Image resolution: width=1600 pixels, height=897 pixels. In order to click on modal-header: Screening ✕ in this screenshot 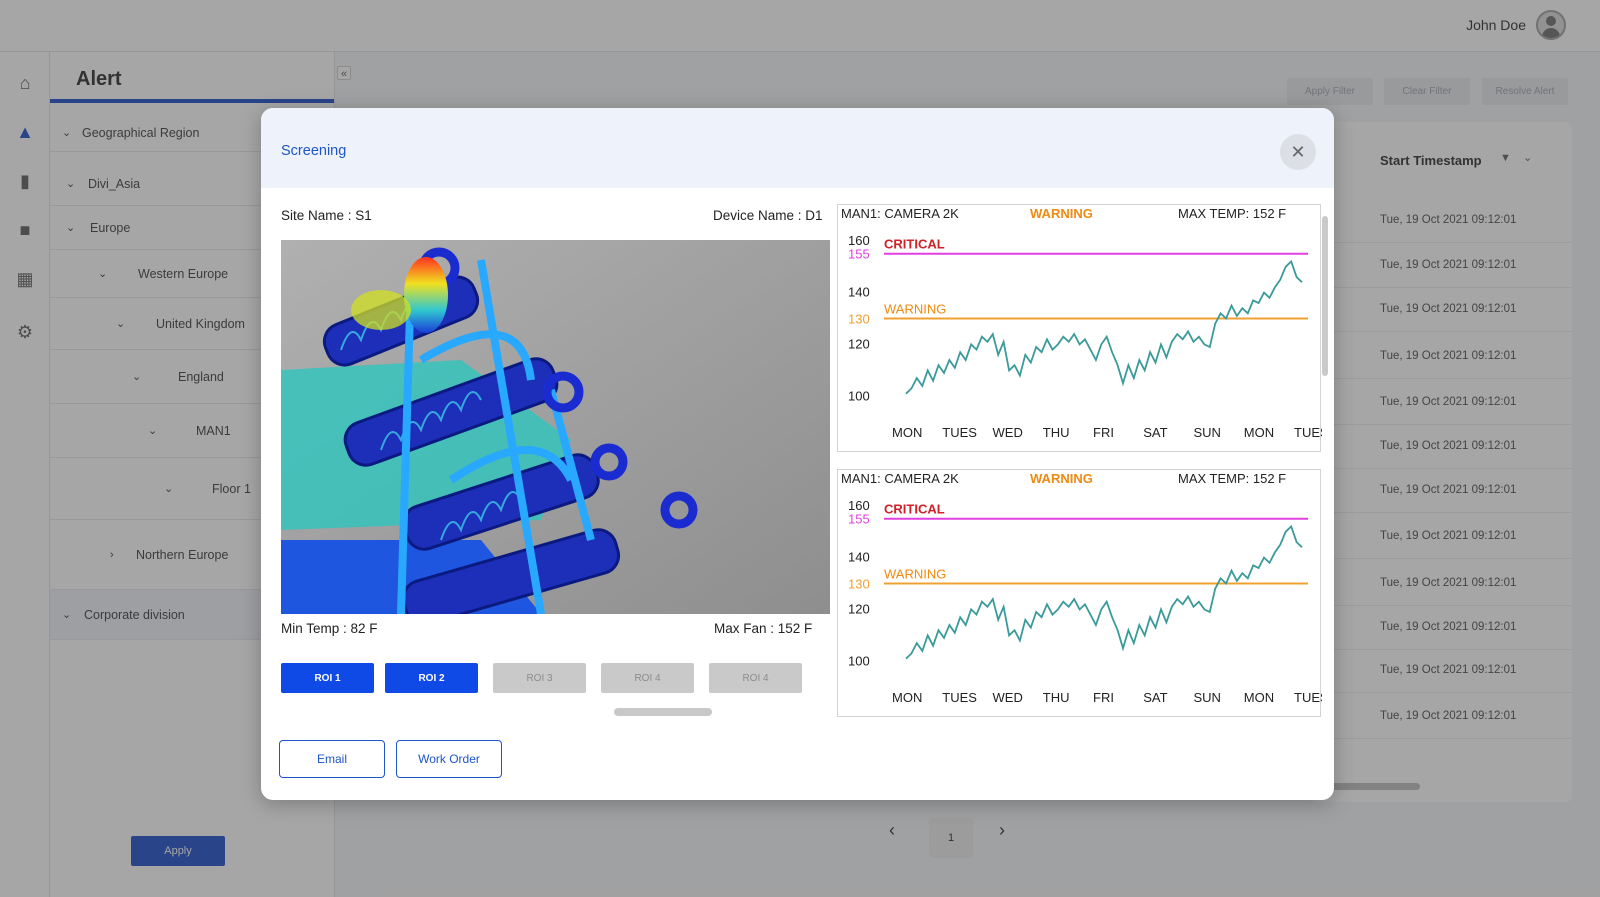, I will do `click(797, 148)`.